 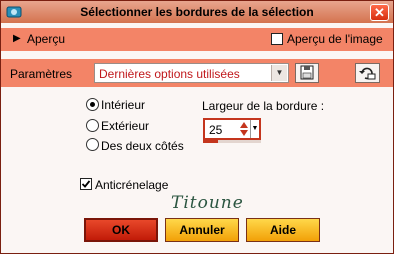 What do you see at coordinates (202, 230) in the screenshot?
I see `cancel-button: Annuler` at bounding box center [202, 230].